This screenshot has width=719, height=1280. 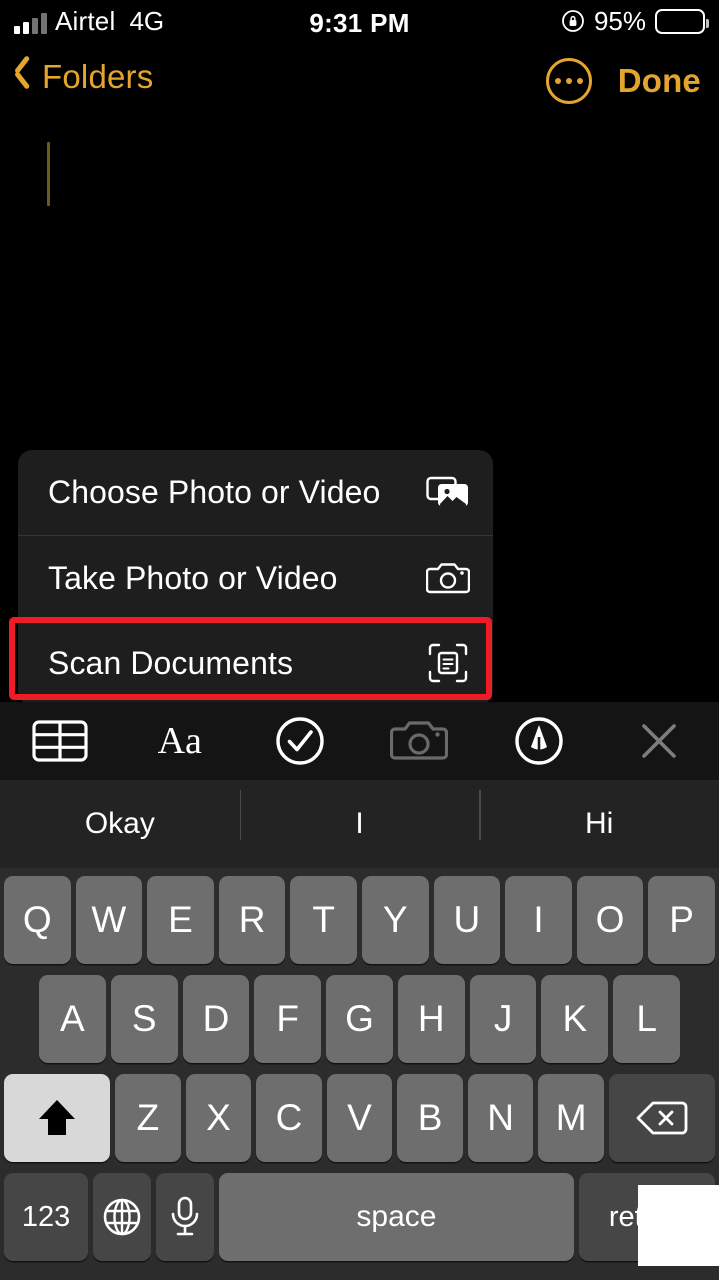 I want to click on status-bar-right: 95%, so click(x=635, y=21).